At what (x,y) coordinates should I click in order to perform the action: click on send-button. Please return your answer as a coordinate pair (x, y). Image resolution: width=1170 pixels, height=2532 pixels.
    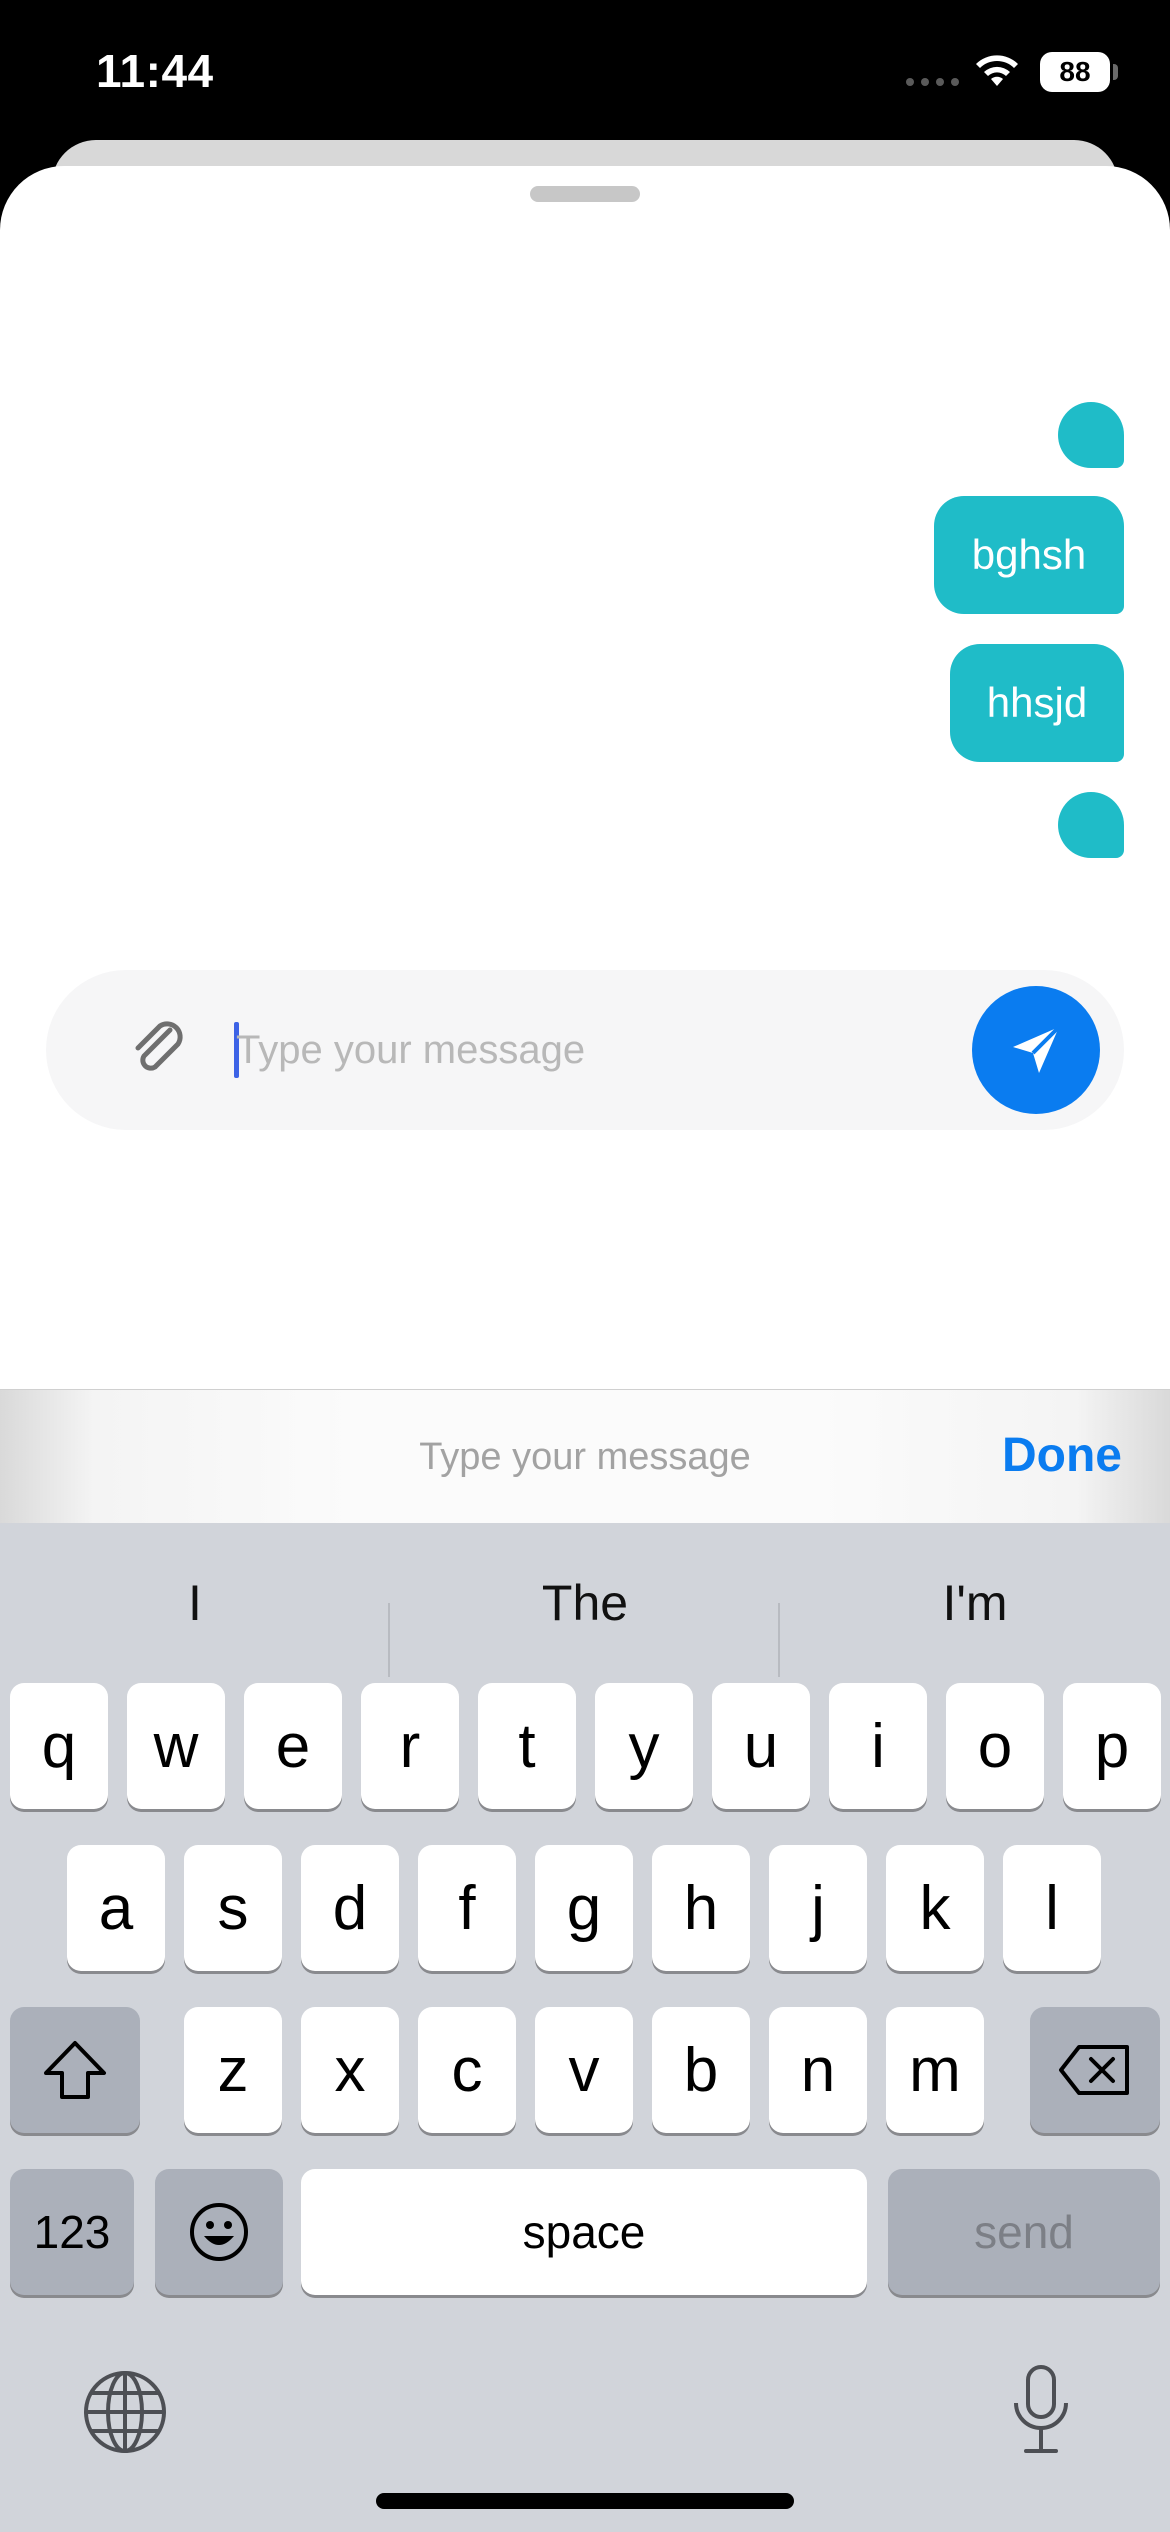
    Looking at the image, I should click on (1036, 1050).